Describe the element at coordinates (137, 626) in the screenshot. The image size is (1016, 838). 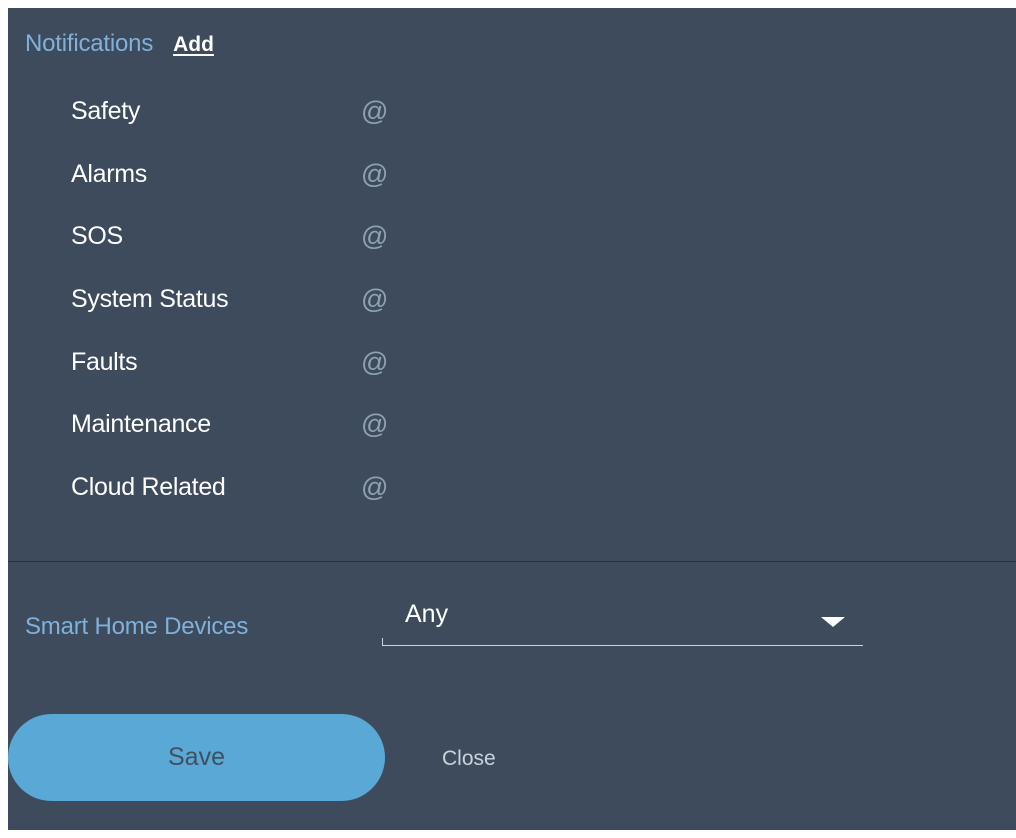
I see `smart-home-devices-label: Smart Home Devices` at that location.